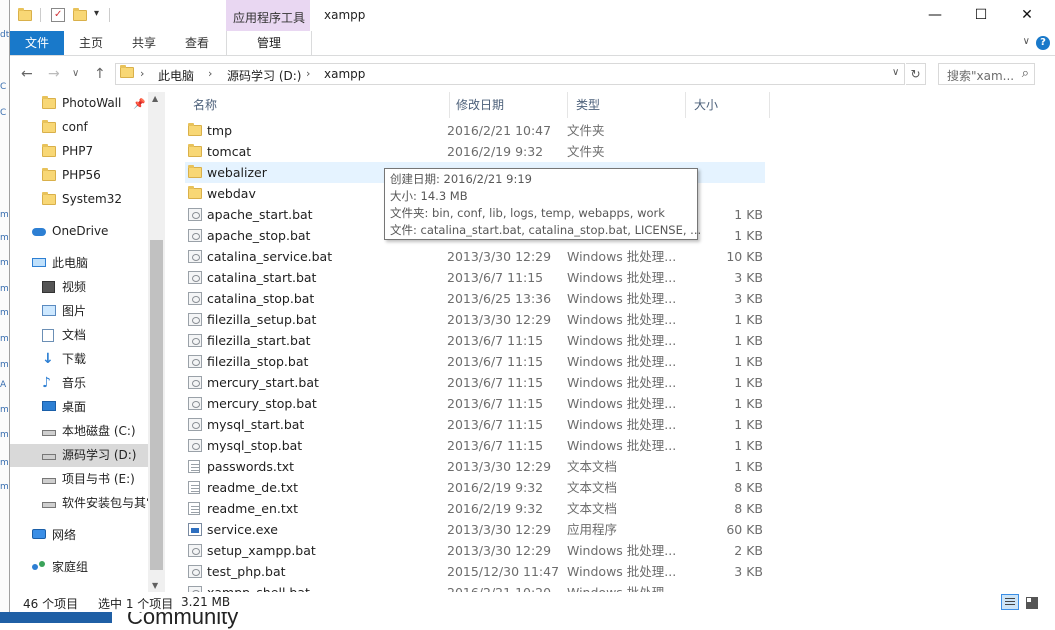 The width and height of the screenshot is (1055, 630). What do you see at coordinates (64, 535) in the screenshot?
I see `sidebar-item-label: 网络` at bounding box center [64, 535].